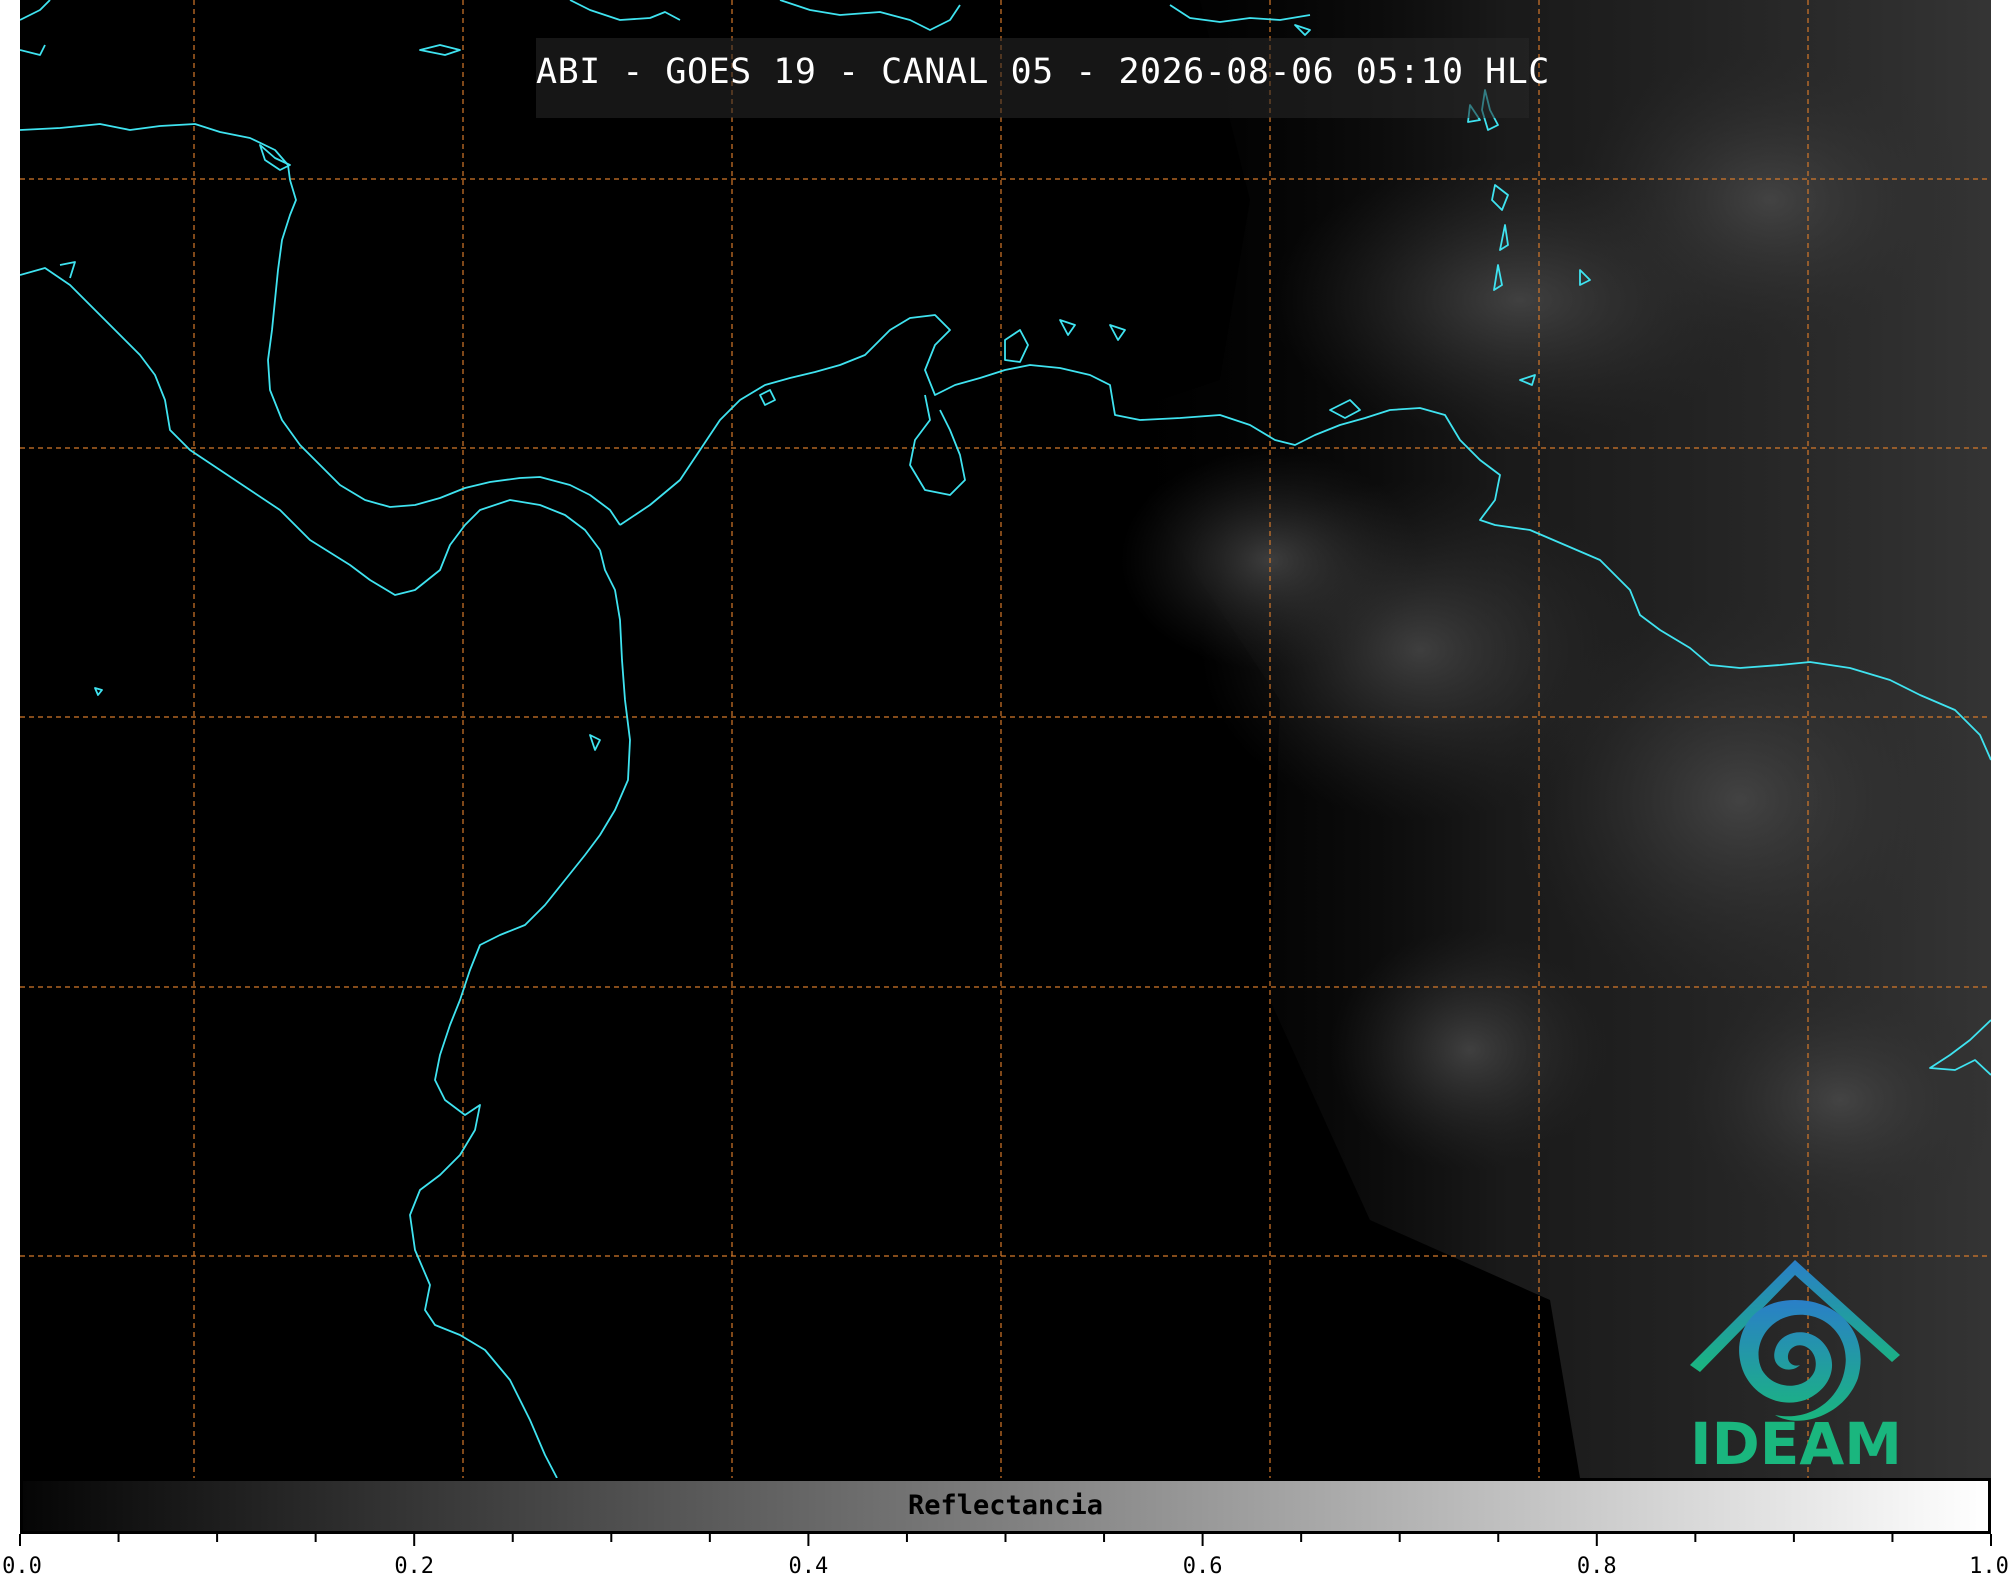 This screenshot has width=2011, height=1577. What do you see at coordinates (1796, 1444) in the screenshot?
I see `logo-text: IDEAM` at bounding box center [1796, 1444].